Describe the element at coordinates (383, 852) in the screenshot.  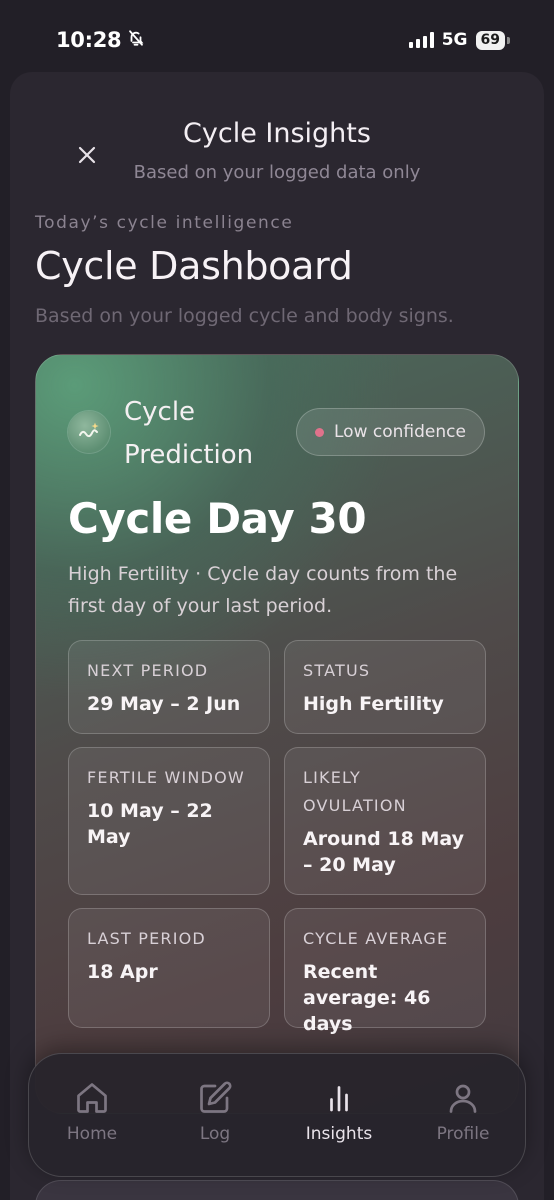
I see `tile-value: Around 18 May – 20 May` at that location.